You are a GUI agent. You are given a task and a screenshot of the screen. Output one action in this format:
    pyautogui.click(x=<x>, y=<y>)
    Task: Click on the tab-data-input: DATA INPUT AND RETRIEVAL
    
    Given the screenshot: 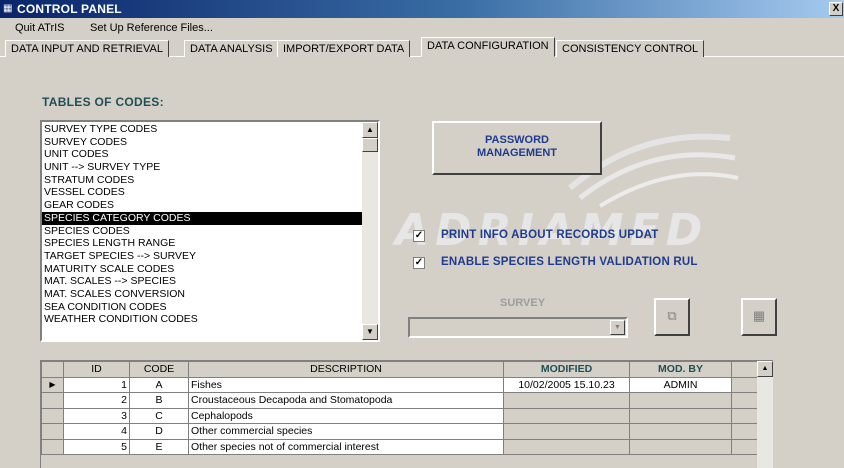 What is the action you would take?
    pyautogui.click(x=87, y=48)
    